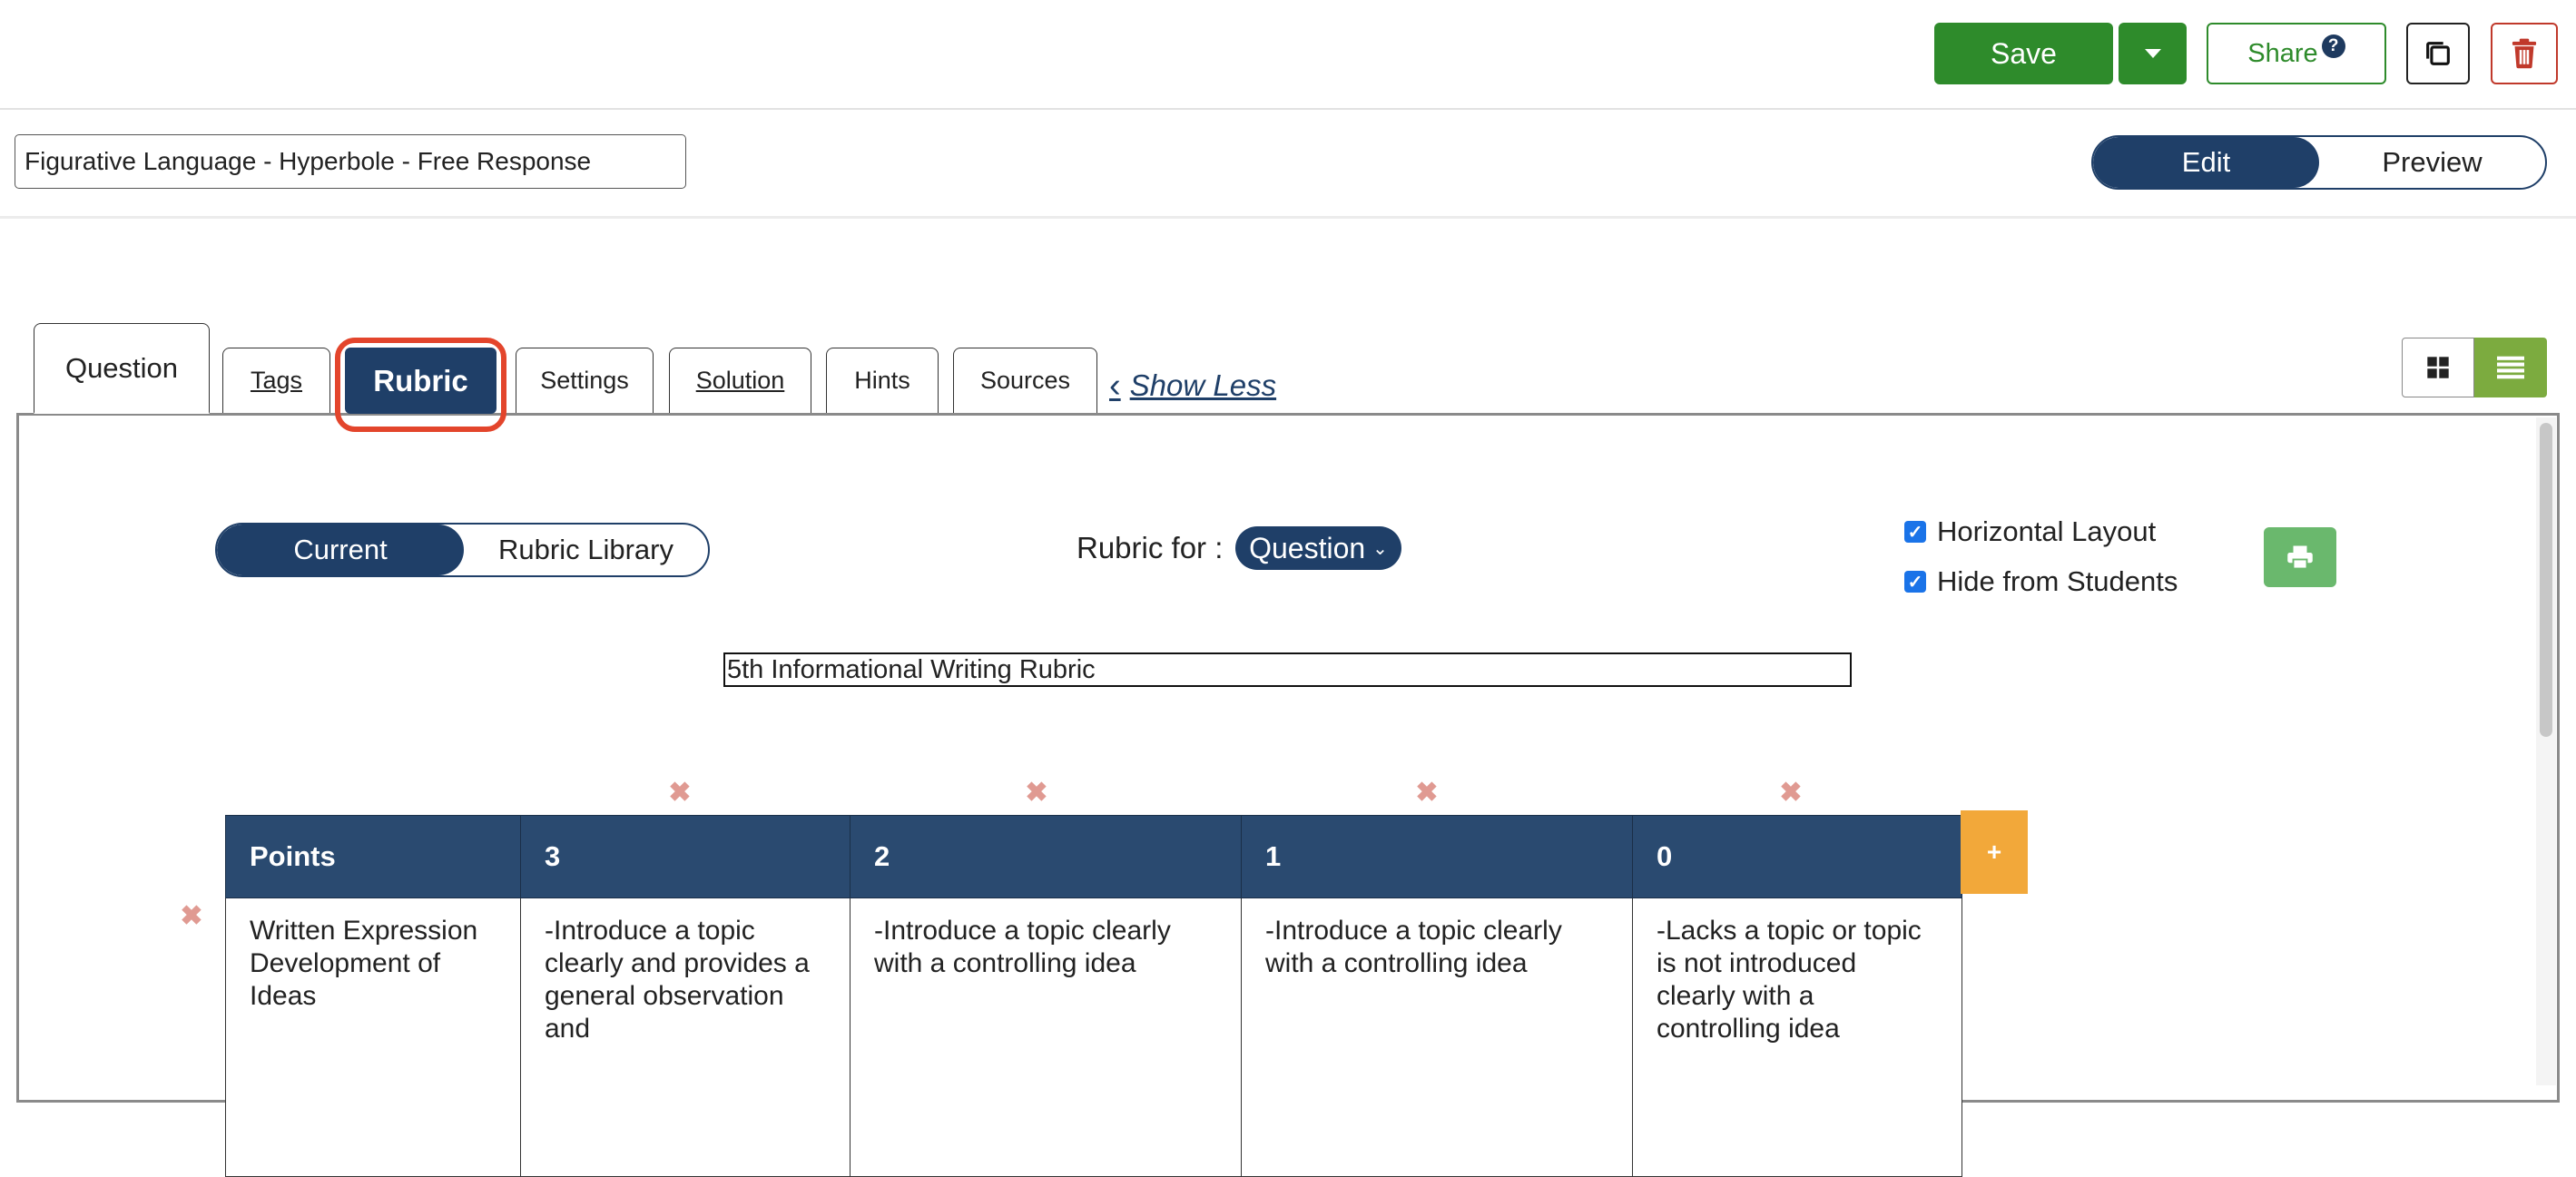 This screenshot has height=1177, width=2576. I want to click on delete-row-icon: ✖, so click(191, 916).